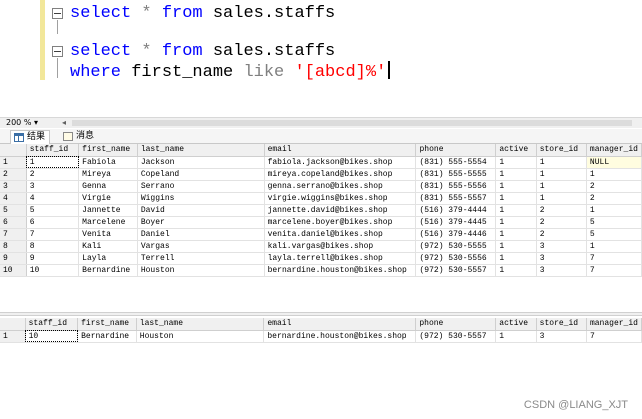  Describe the element at coordinates (13, 198) in the screenshot. I see `row-number: 4` at that location.